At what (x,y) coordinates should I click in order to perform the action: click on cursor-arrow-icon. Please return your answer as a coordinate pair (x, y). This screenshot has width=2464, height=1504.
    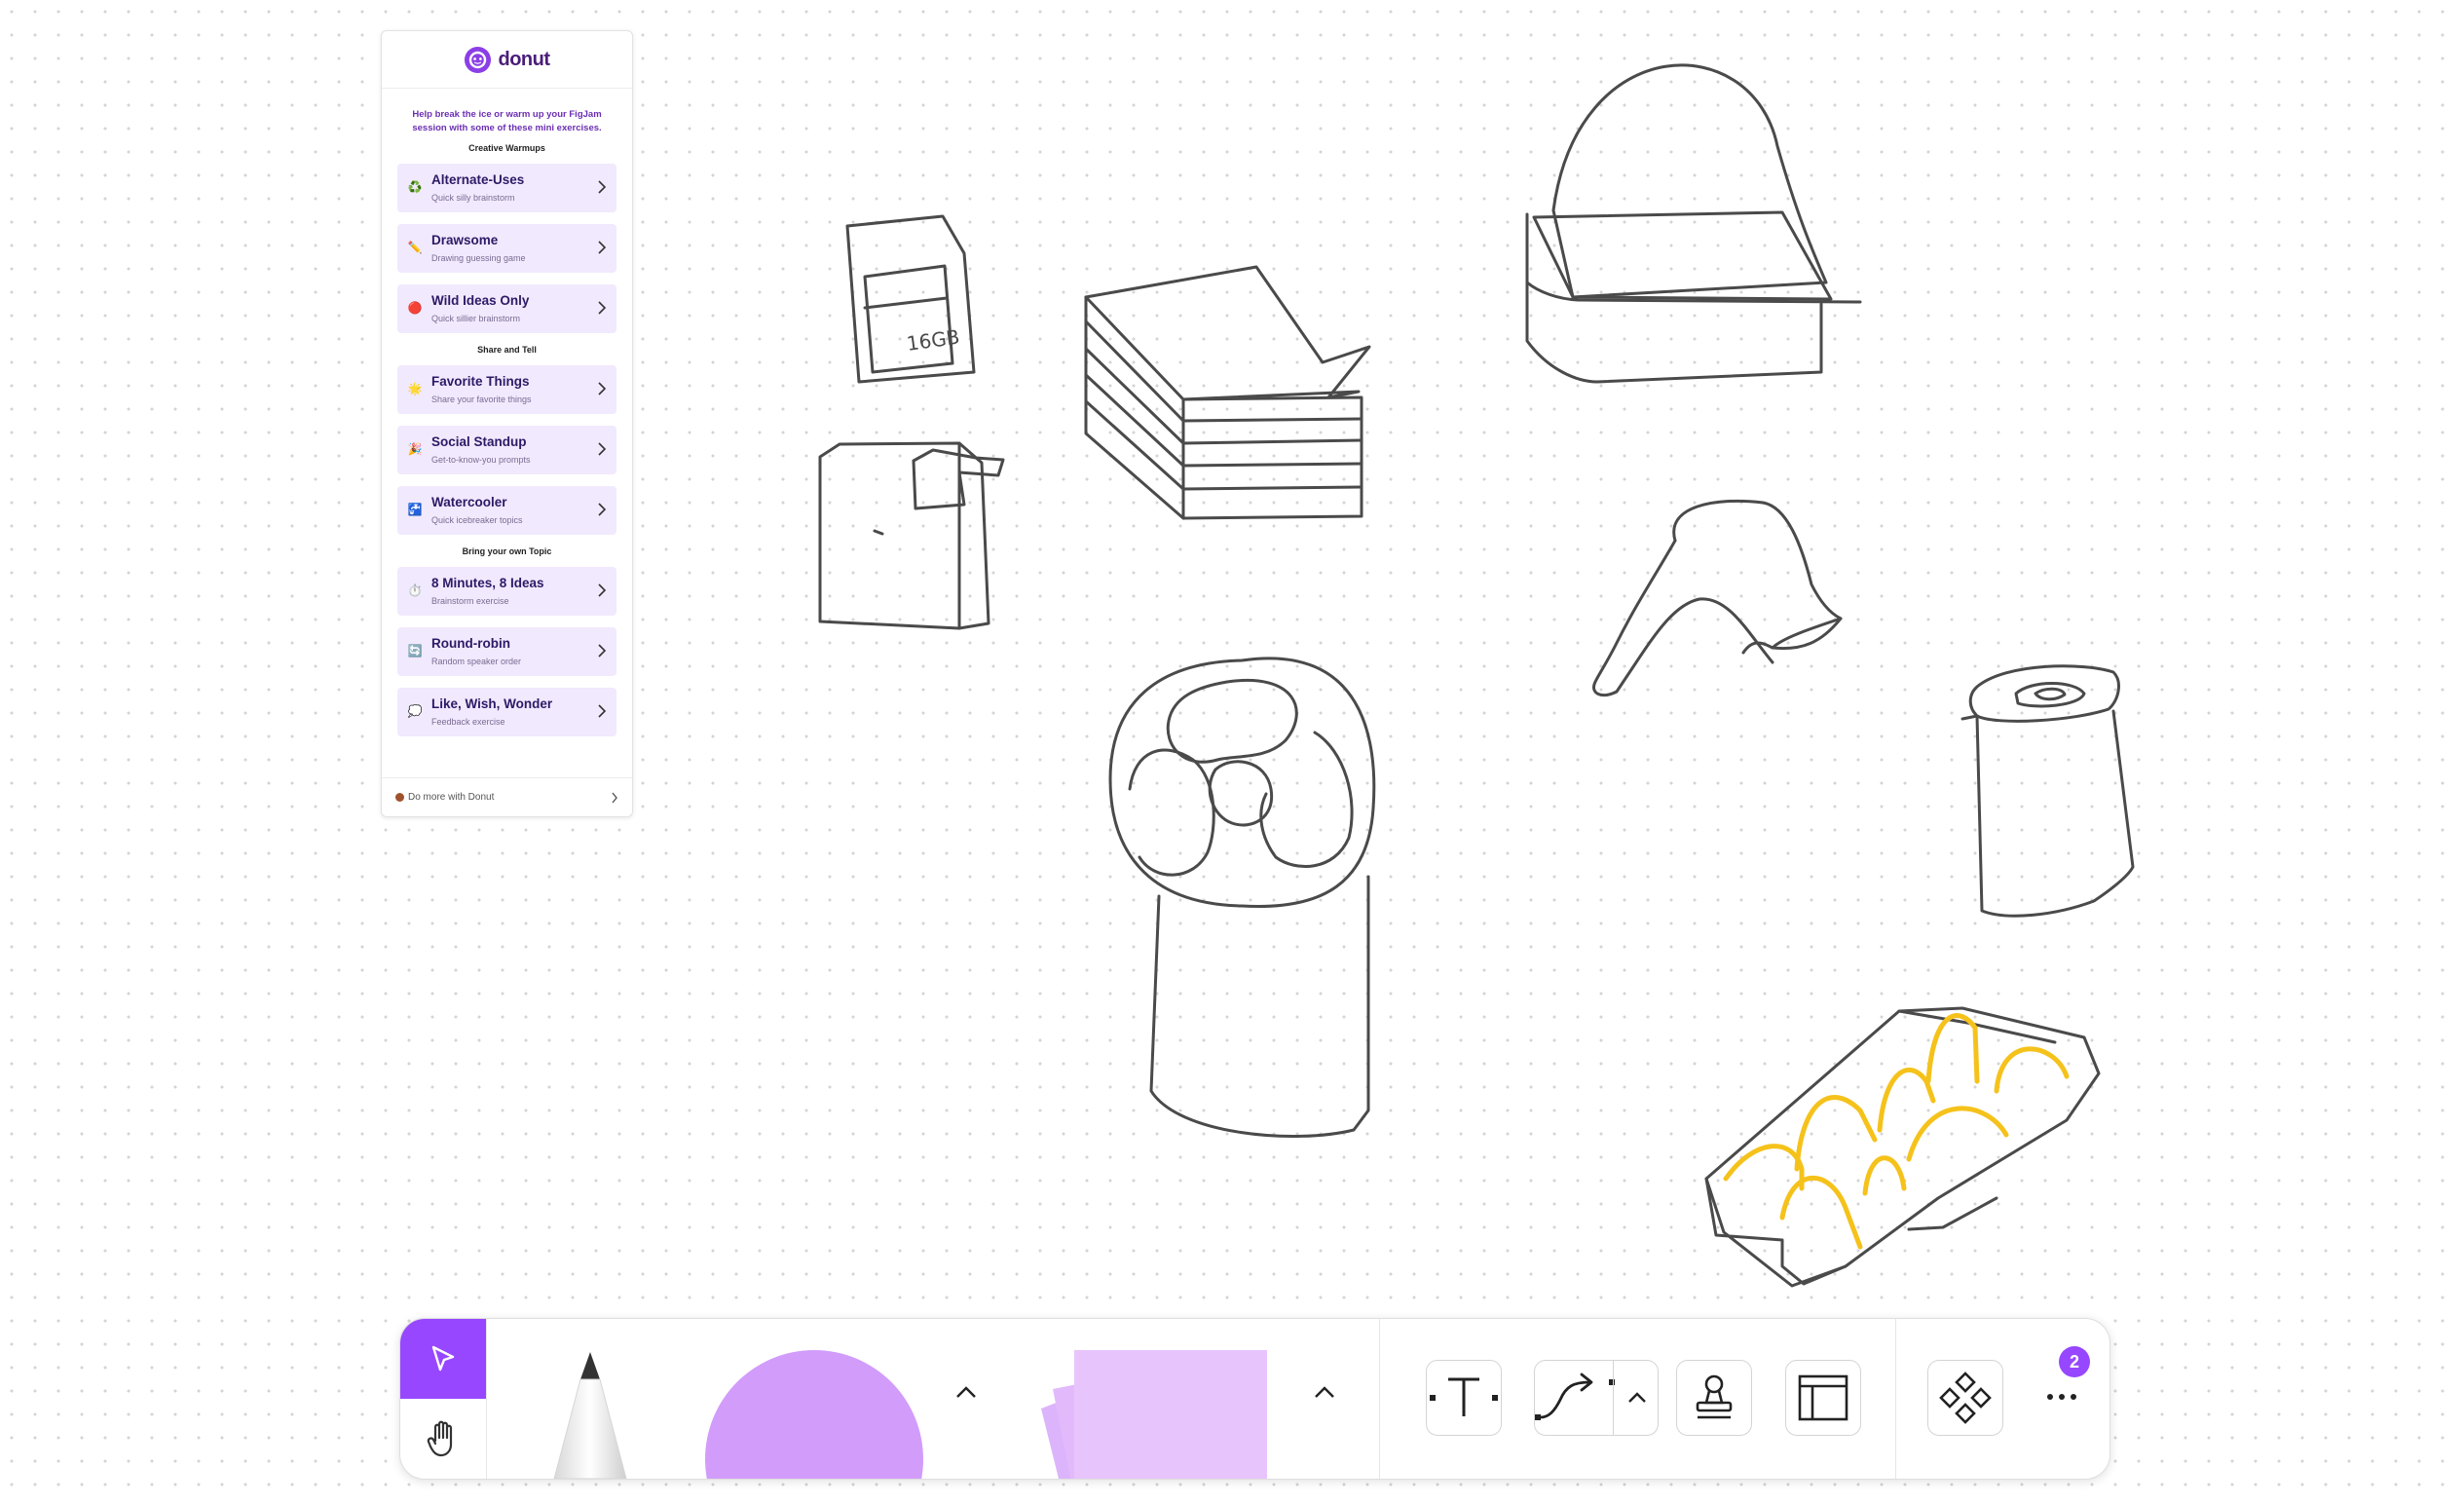
    Looking at the image, I should click on (443, 1358).